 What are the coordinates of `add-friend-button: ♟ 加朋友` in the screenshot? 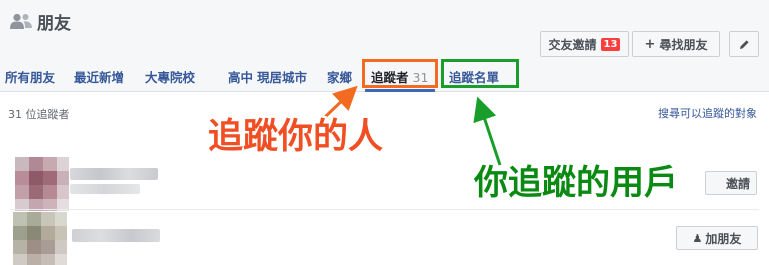 It's located at (717, 238).